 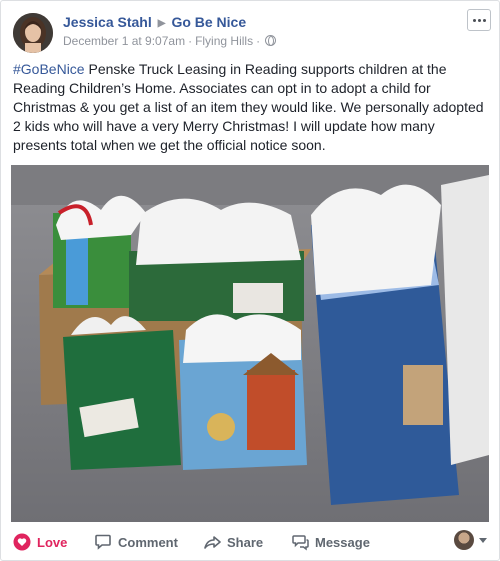 I want to click on author-line: Jessica Stahl ▶ Go Be Nice, so click(x=154, y=22).